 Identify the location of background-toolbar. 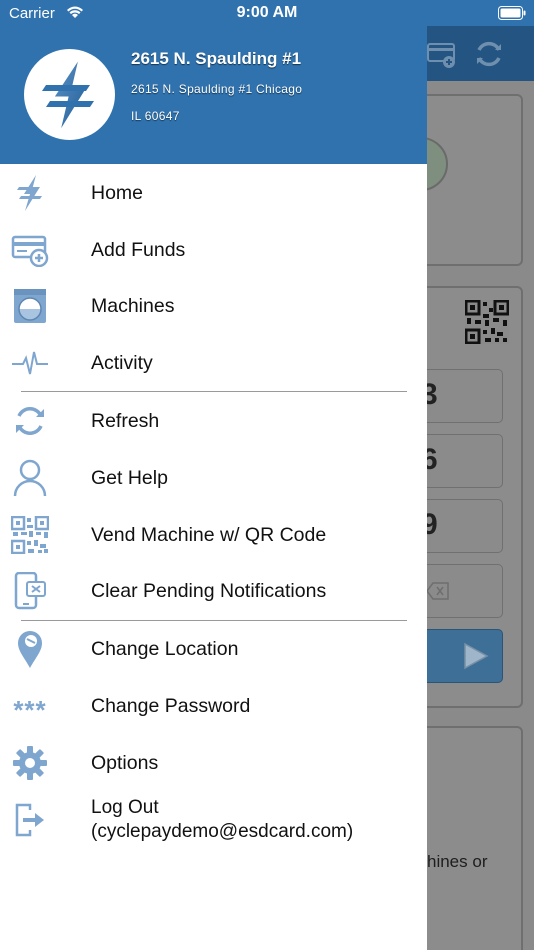
(480, 53).